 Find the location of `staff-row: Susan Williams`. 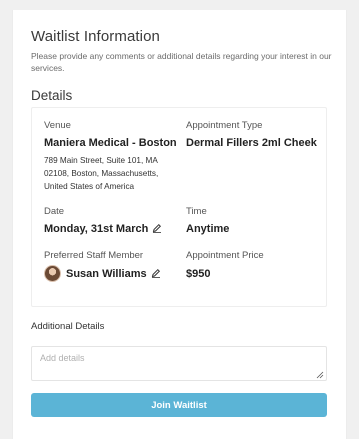

staff-row: Susan Williams is located at coordinates (113, 274).